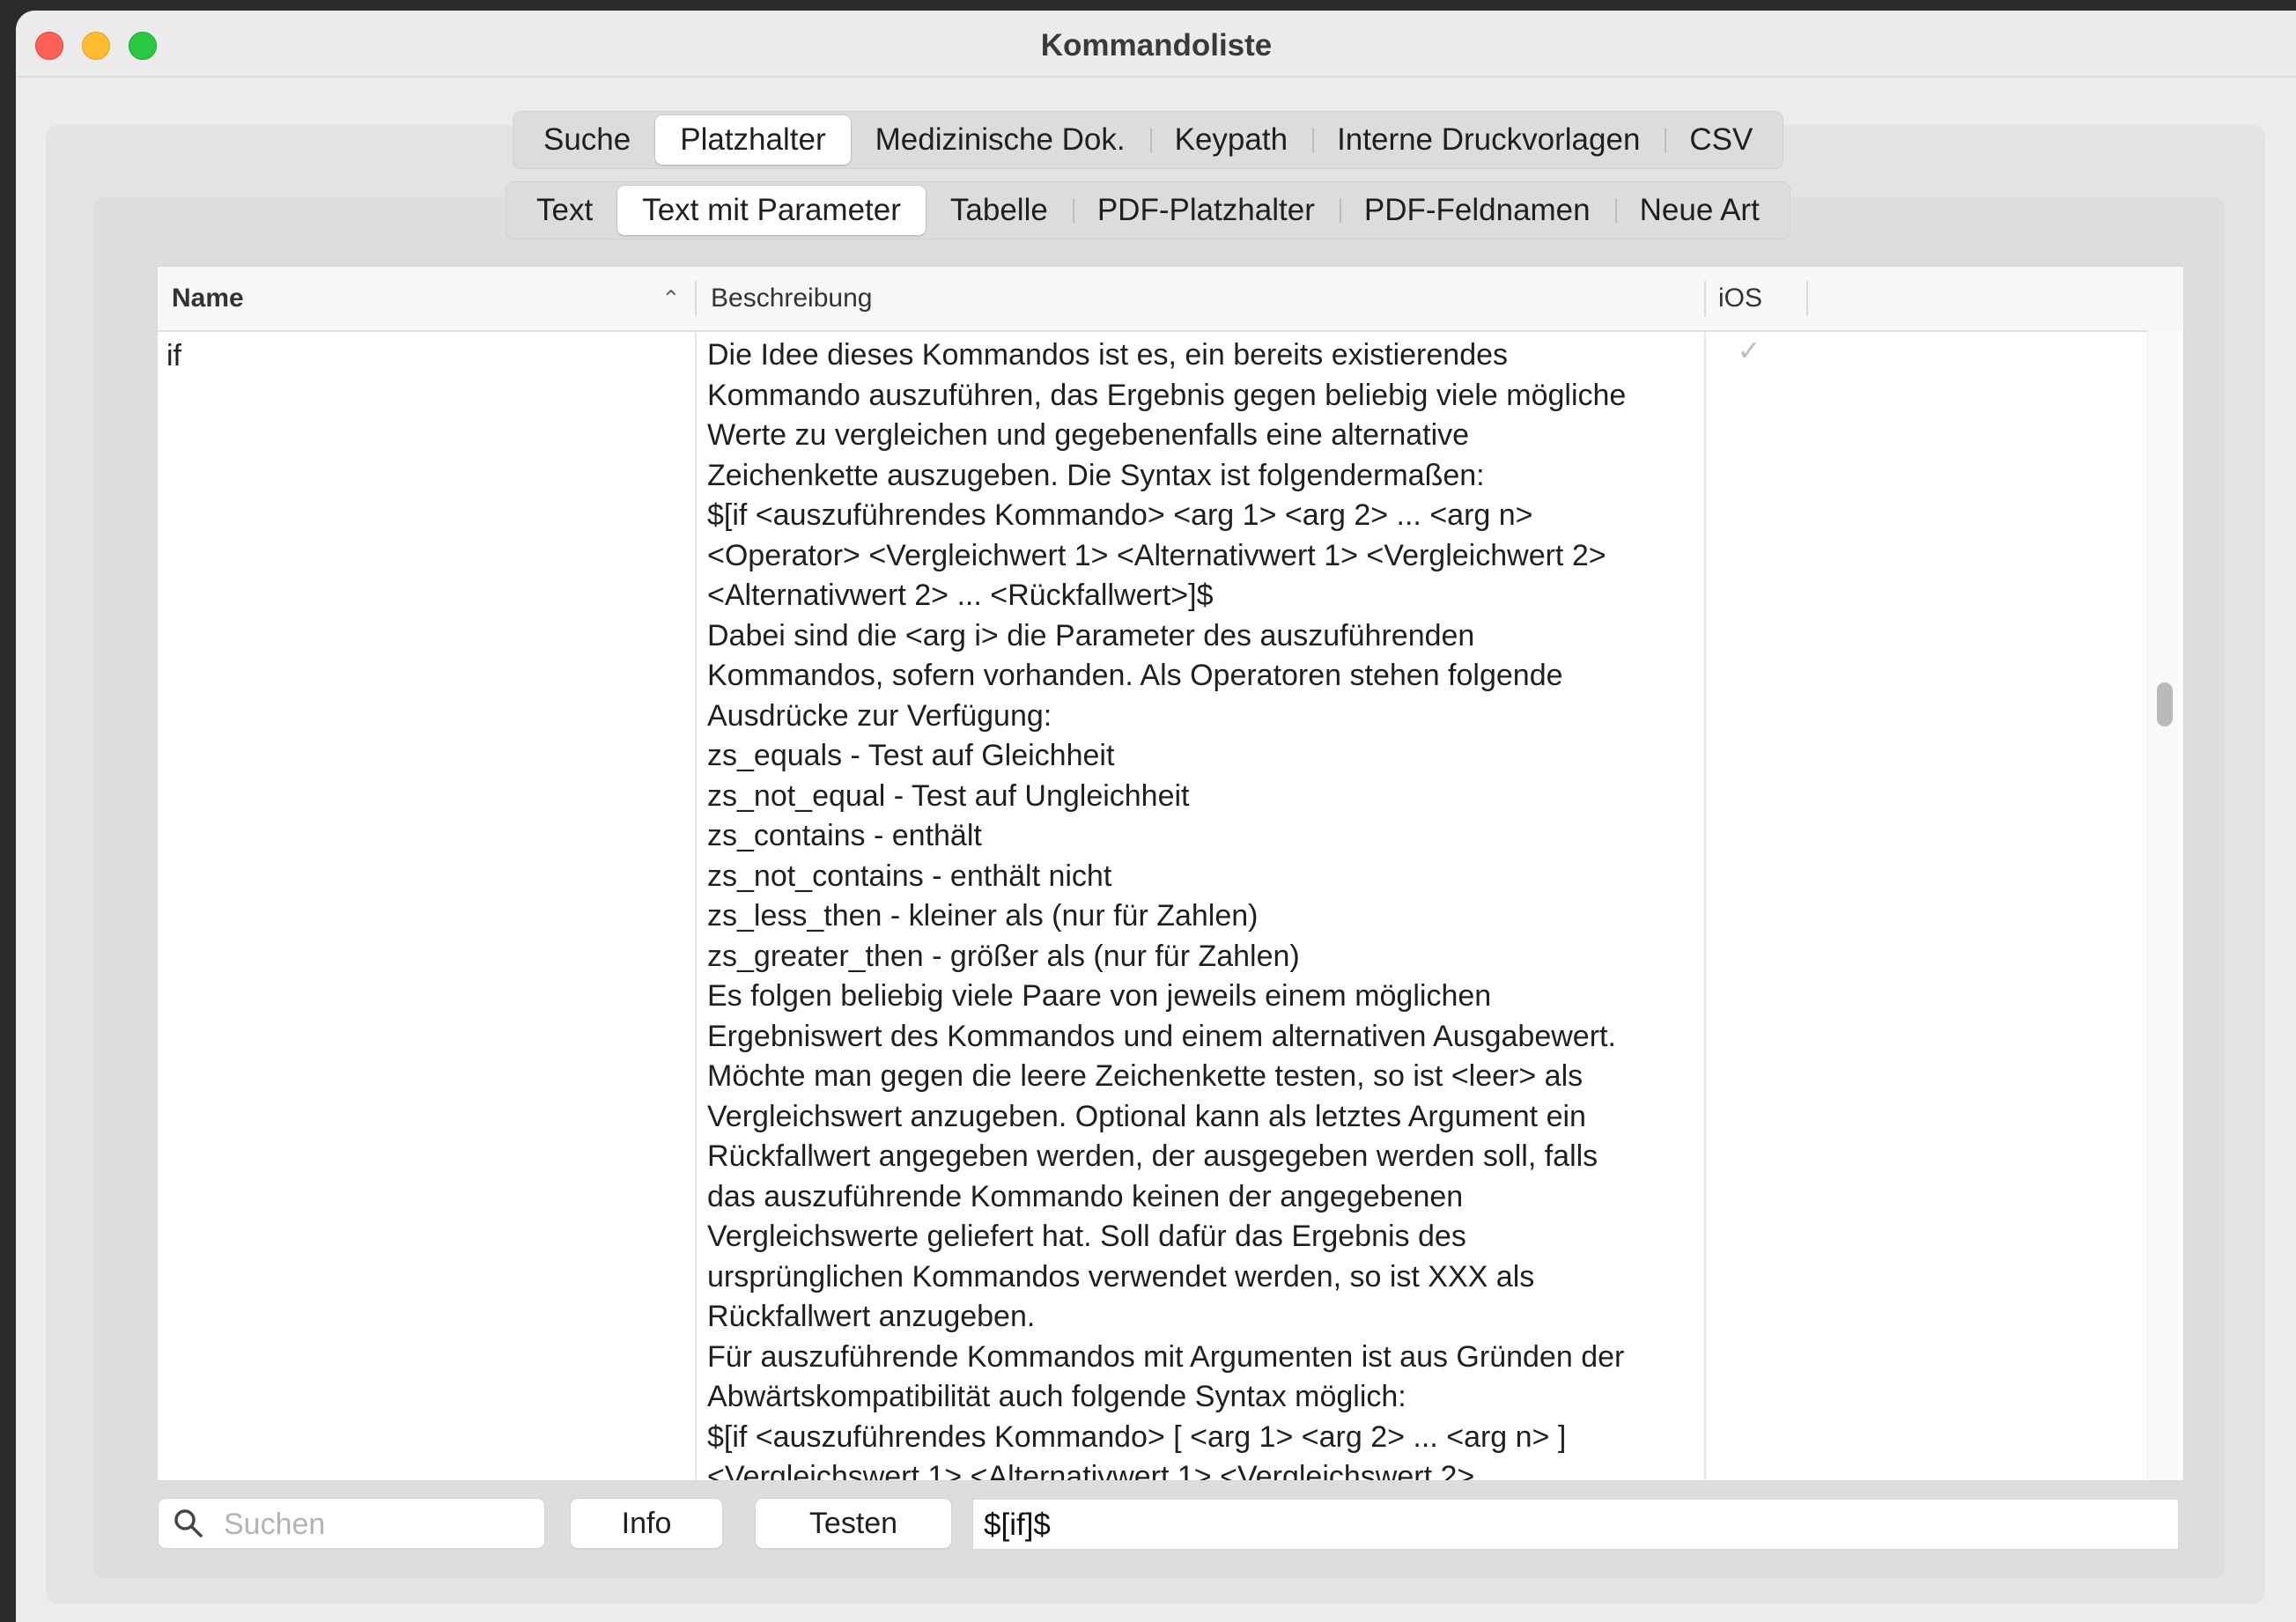 This screenshot has width=2296, height=1622. I want to click on window-title: Kommandoliste, so click(1156, 45).